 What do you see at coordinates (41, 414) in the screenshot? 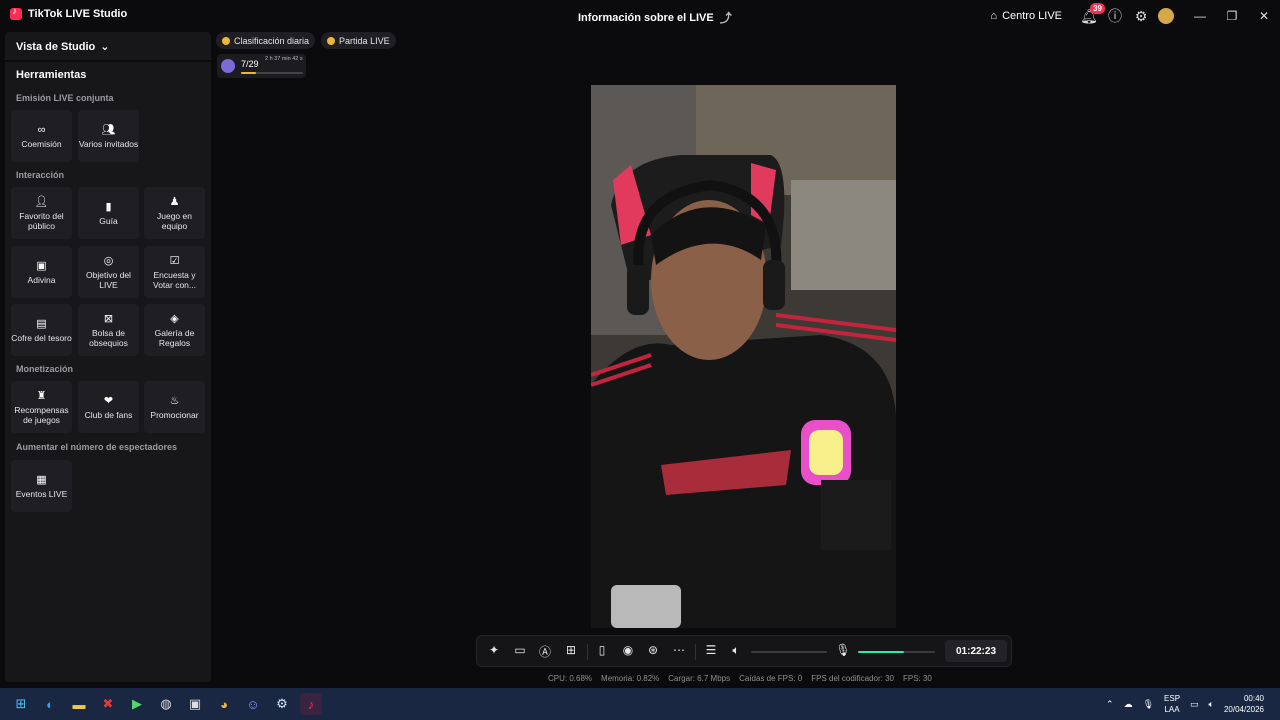
I see `tool-label: Recompensas de juegos` at bounding box center [41, 414].